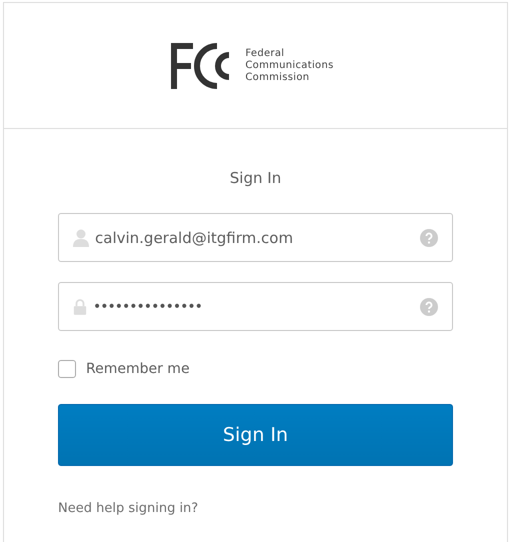  What do you see at coordinates (80, 307) in the screenshot?
I see `lock-icon` at bounding box center [80, 307].